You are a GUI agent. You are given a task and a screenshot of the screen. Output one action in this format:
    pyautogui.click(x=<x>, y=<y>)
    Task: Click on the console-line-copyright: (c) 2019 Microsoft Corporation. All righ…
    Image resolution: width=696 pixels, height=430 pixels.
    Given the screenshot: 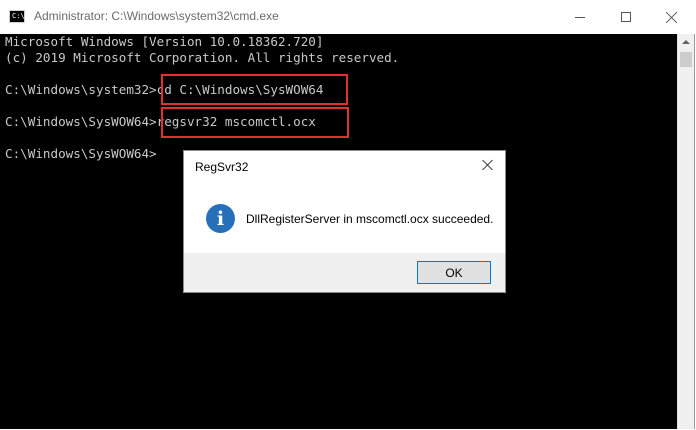 What is the action you would take?
    pyautogui.click(x=202, y=57)
    